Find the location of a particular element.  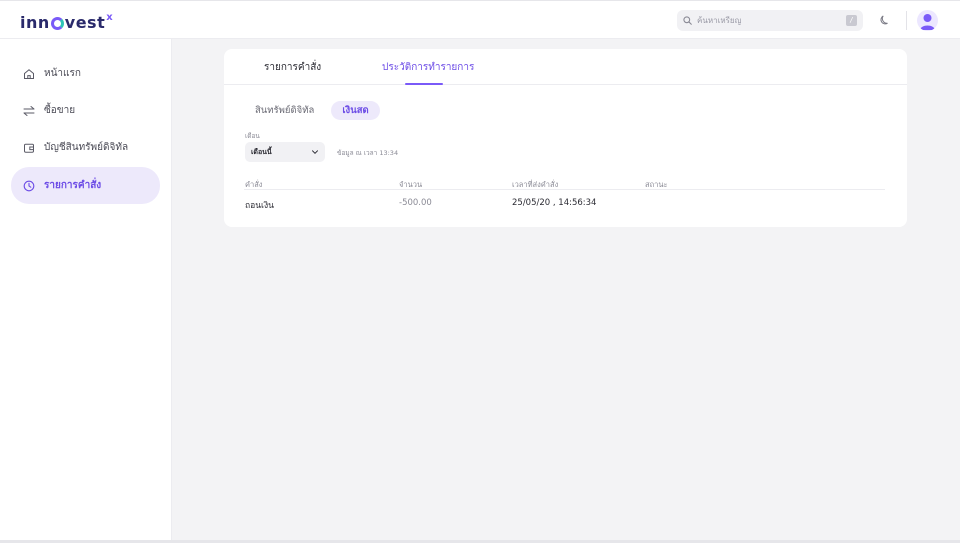

sidebar-item-home: หน้าแรก is located at coordinates (85, 73).